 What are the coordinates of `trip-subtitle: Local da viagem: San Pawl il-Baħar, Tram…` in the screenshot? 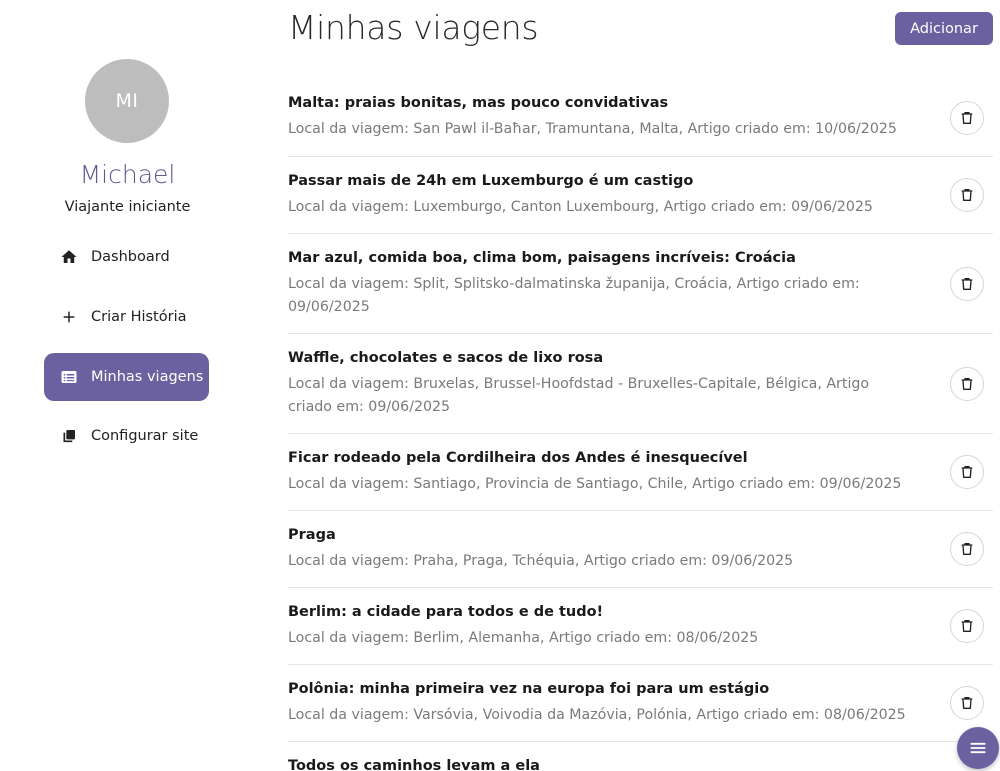 It's located at (592, 129).